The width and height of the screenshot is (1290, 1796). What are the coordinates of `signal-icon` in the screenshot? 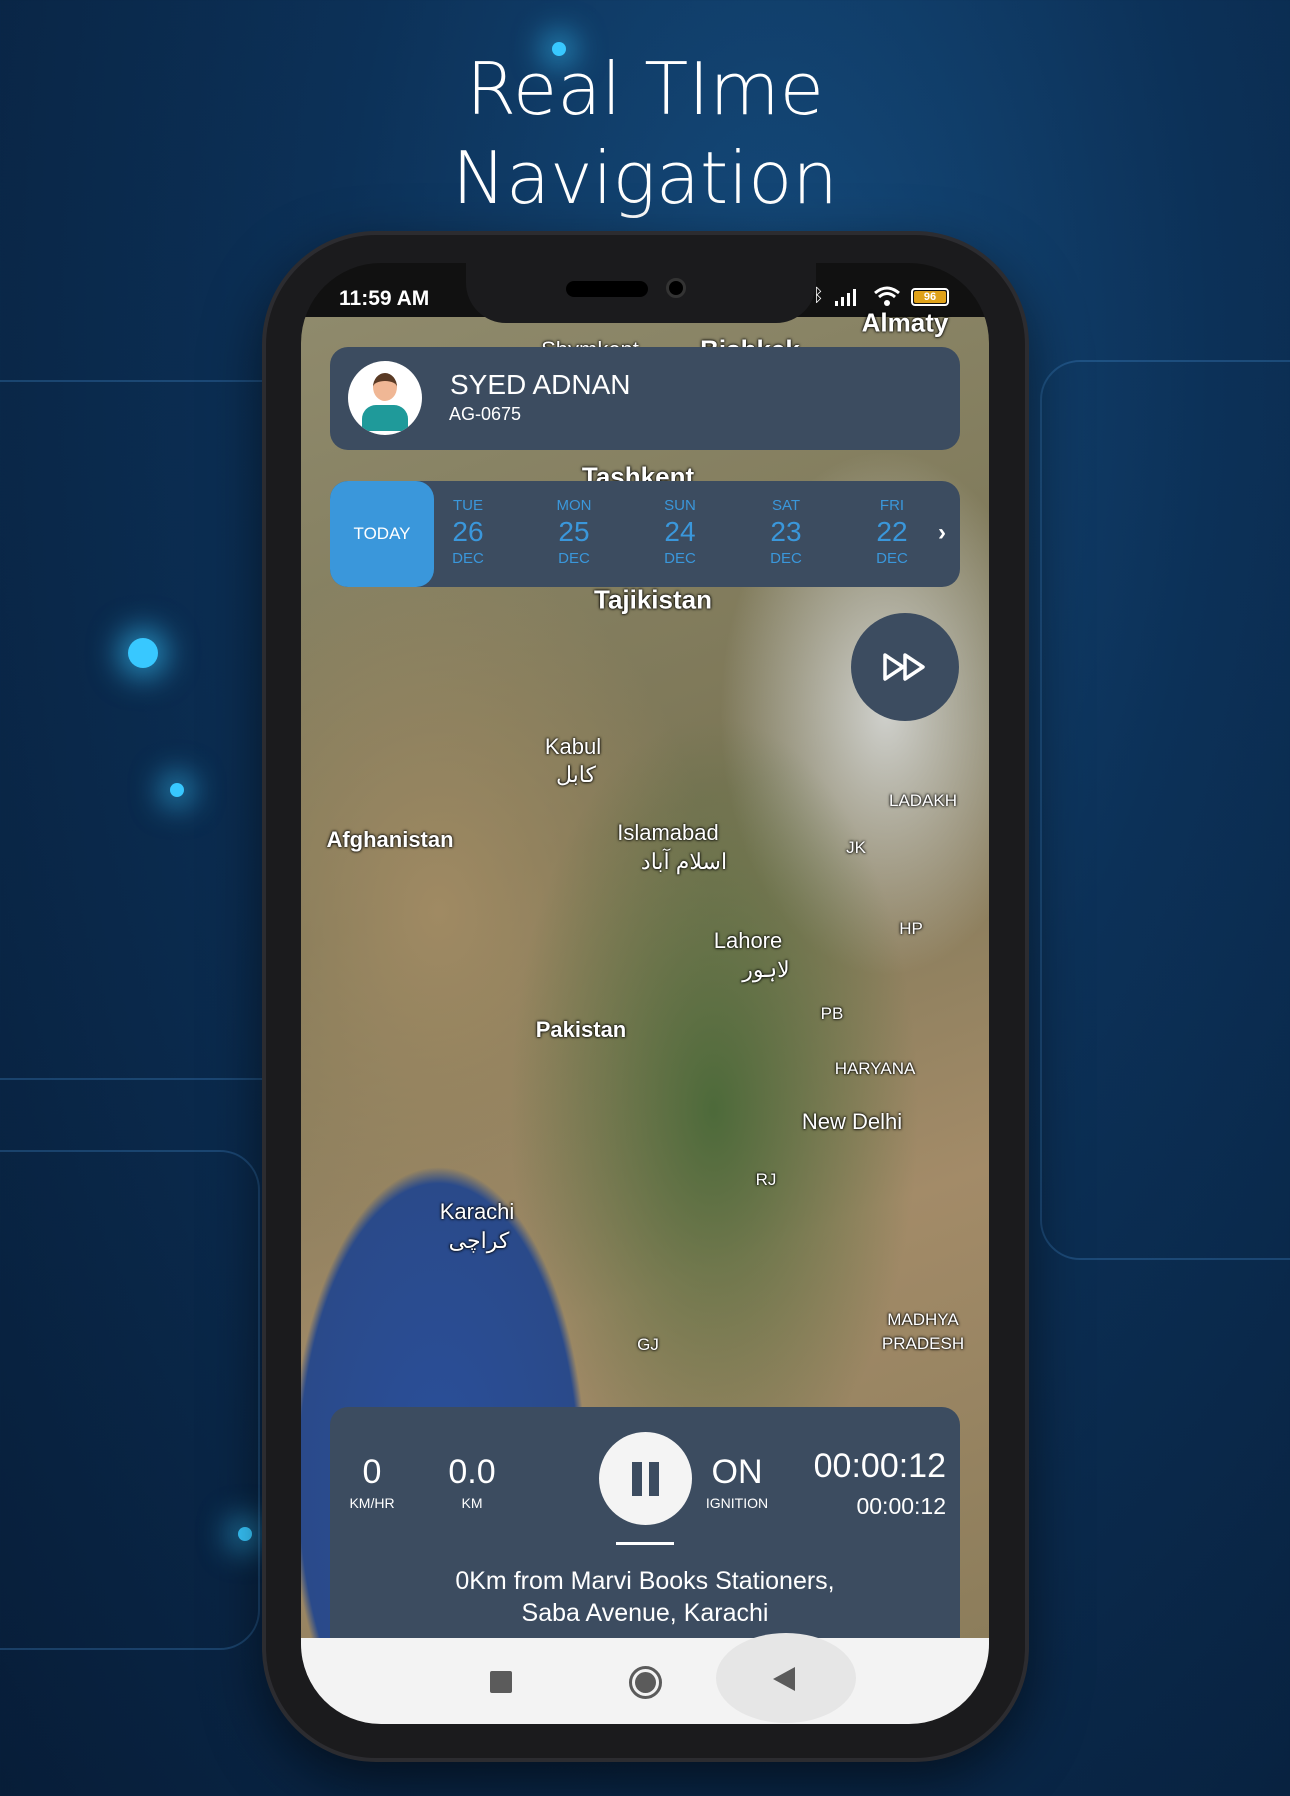 It's located at (845, 297).